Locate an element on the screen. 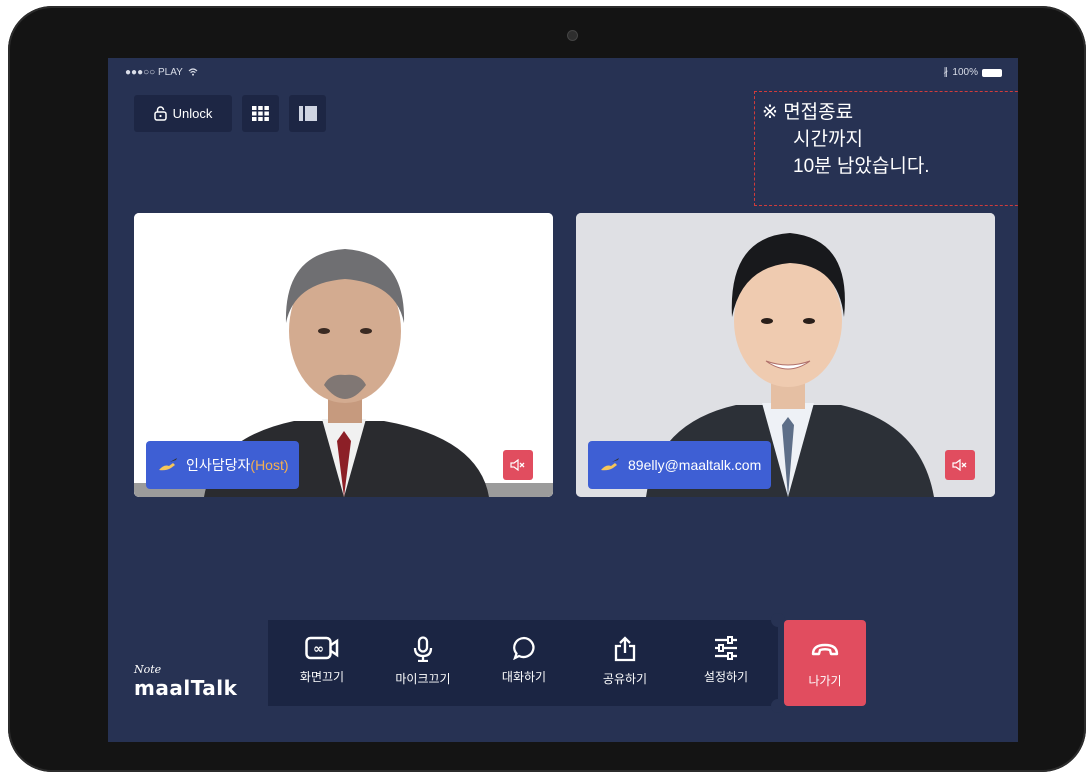  time-remaining-notice: ※ 면접종료 시간까지 10분 남았습니다. is located at coordinates (886, 148).